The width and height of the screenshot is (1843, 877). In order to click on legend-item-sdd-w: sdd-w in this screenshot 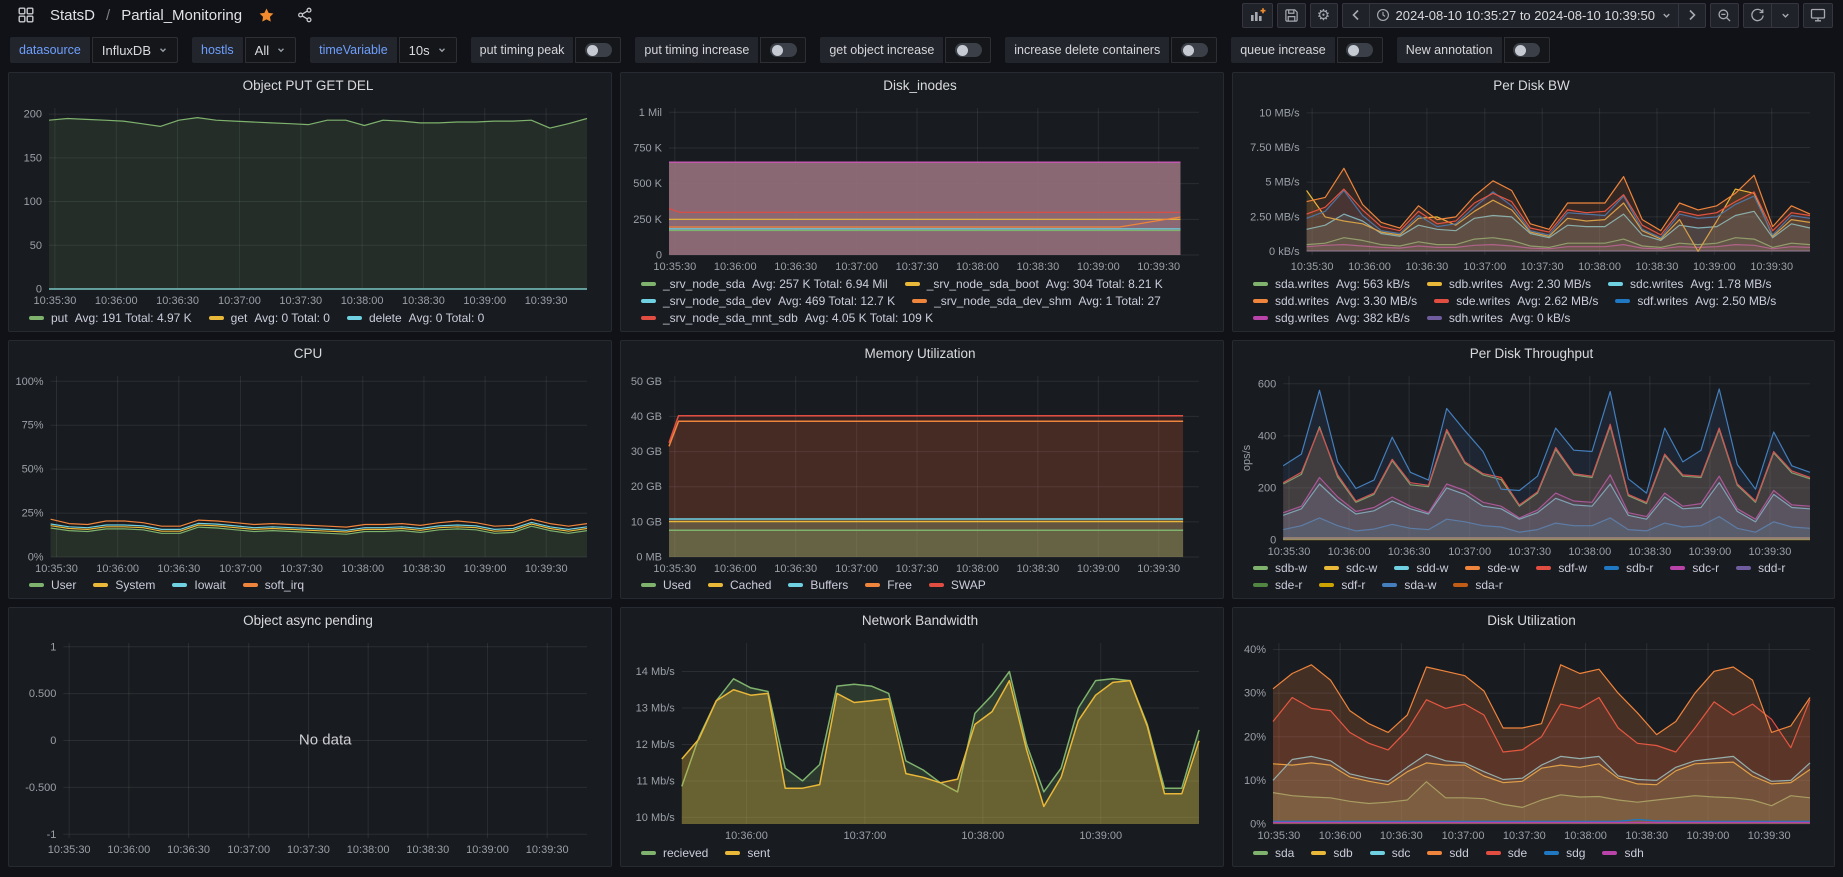, I will do `click(1421, 568)`.